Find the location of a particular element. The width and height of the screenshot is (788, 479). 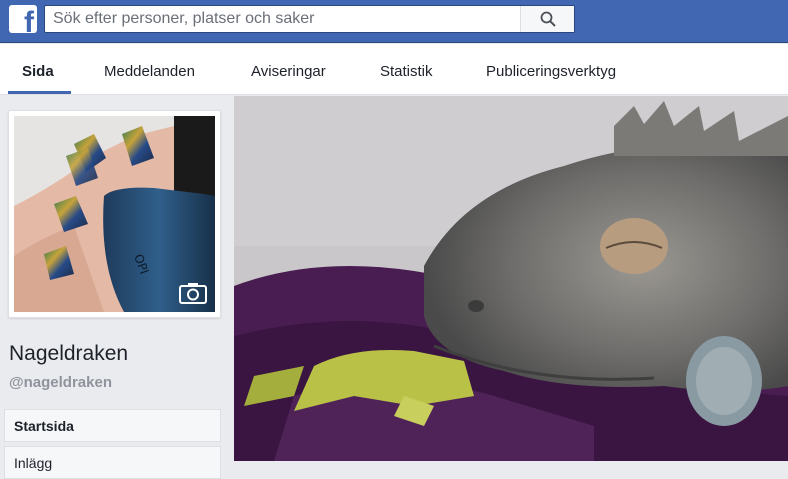

page-title: Nageldraken is located at coordinates (68, 354).